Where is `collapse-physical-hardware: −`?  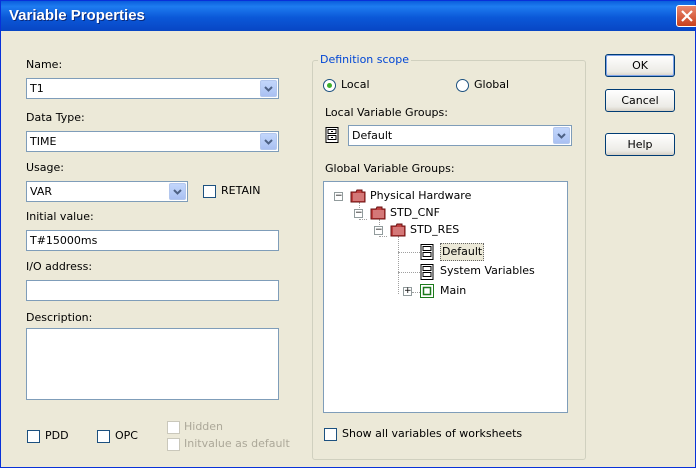 collapse-physical-hardware: − is located at coordinates (338, 196).